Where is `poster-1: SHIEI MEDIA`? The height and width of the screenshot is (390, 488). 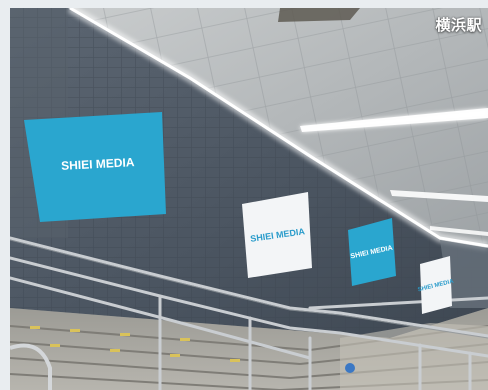 poster-1: SHIEI MEDIA is located at coordinates (95, 167).